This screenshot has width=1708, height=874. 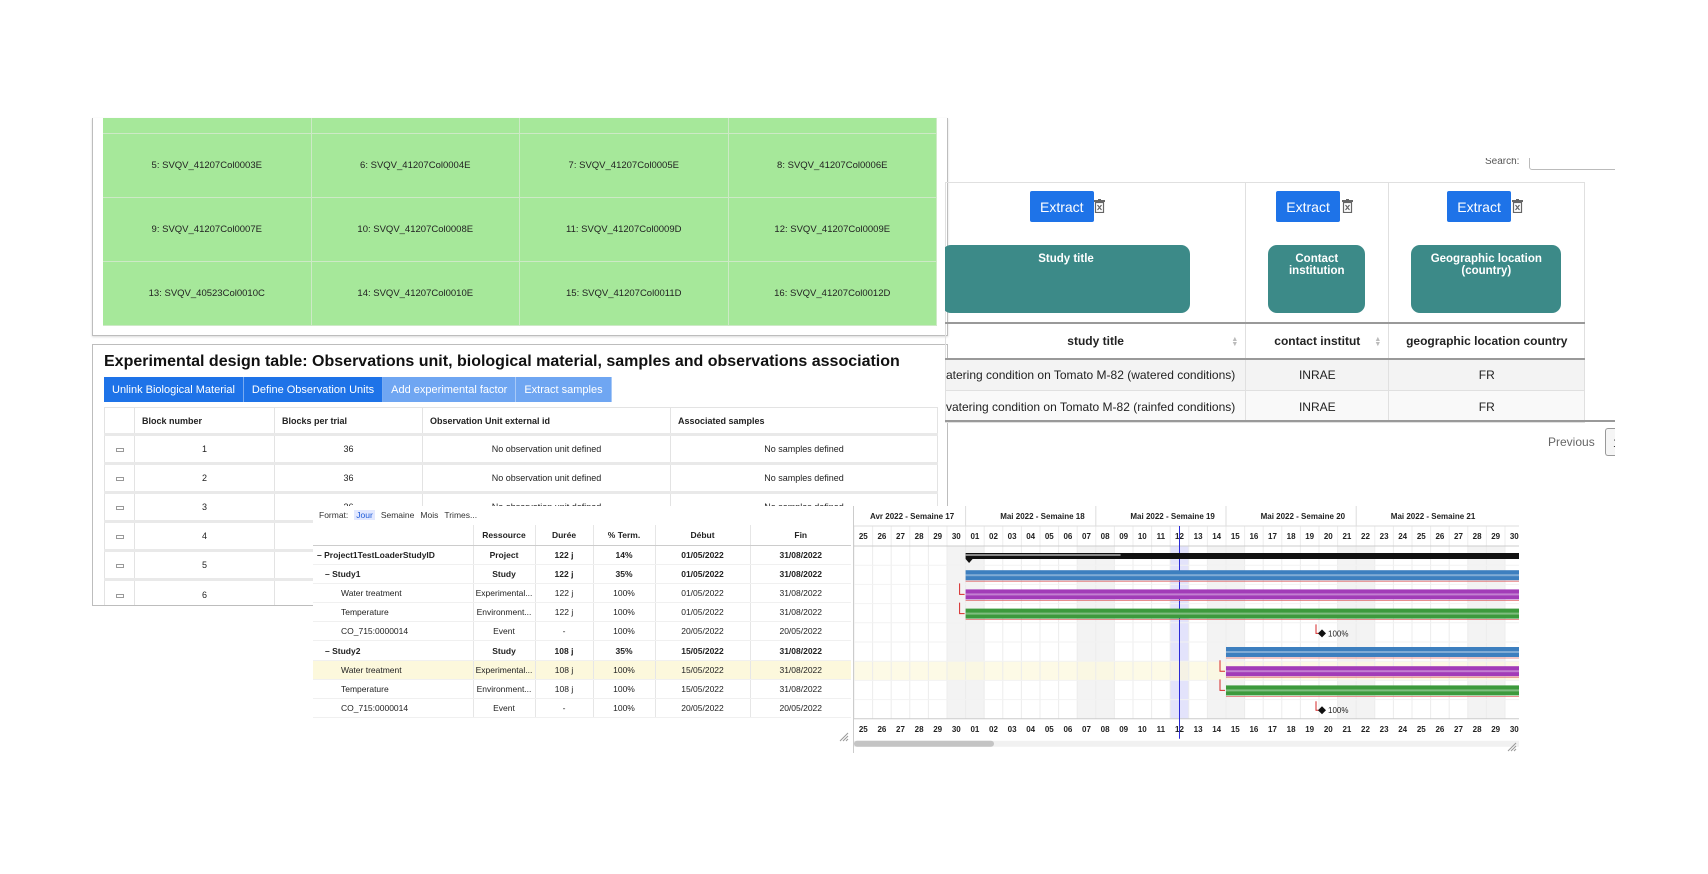 What do you see at coordinates (800, 535) in the screenshot?
I see `end-header: Fin` at bounding box center [800, 535].